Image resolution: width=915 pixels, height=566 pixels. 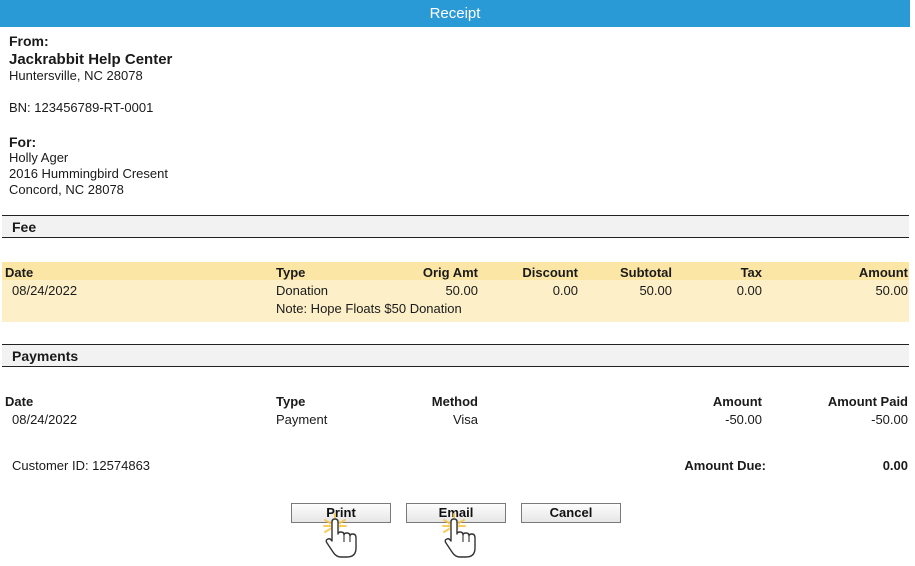 What do you see at coordinates (550, 272) in the screenshot?
I see `fee-col-discount: Discount` at bounding box center [550, 272].